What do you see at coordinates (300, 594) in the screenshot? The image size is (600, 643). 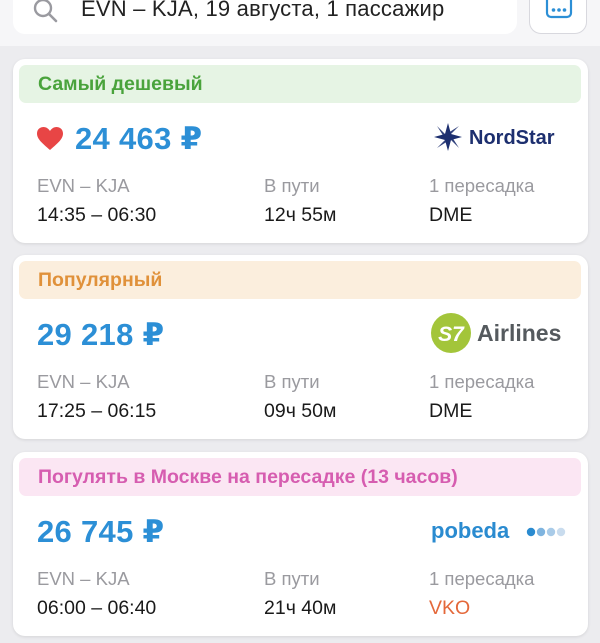 I see `duration-column: В пути 21ч 40м` at bounding box center [300, 594].